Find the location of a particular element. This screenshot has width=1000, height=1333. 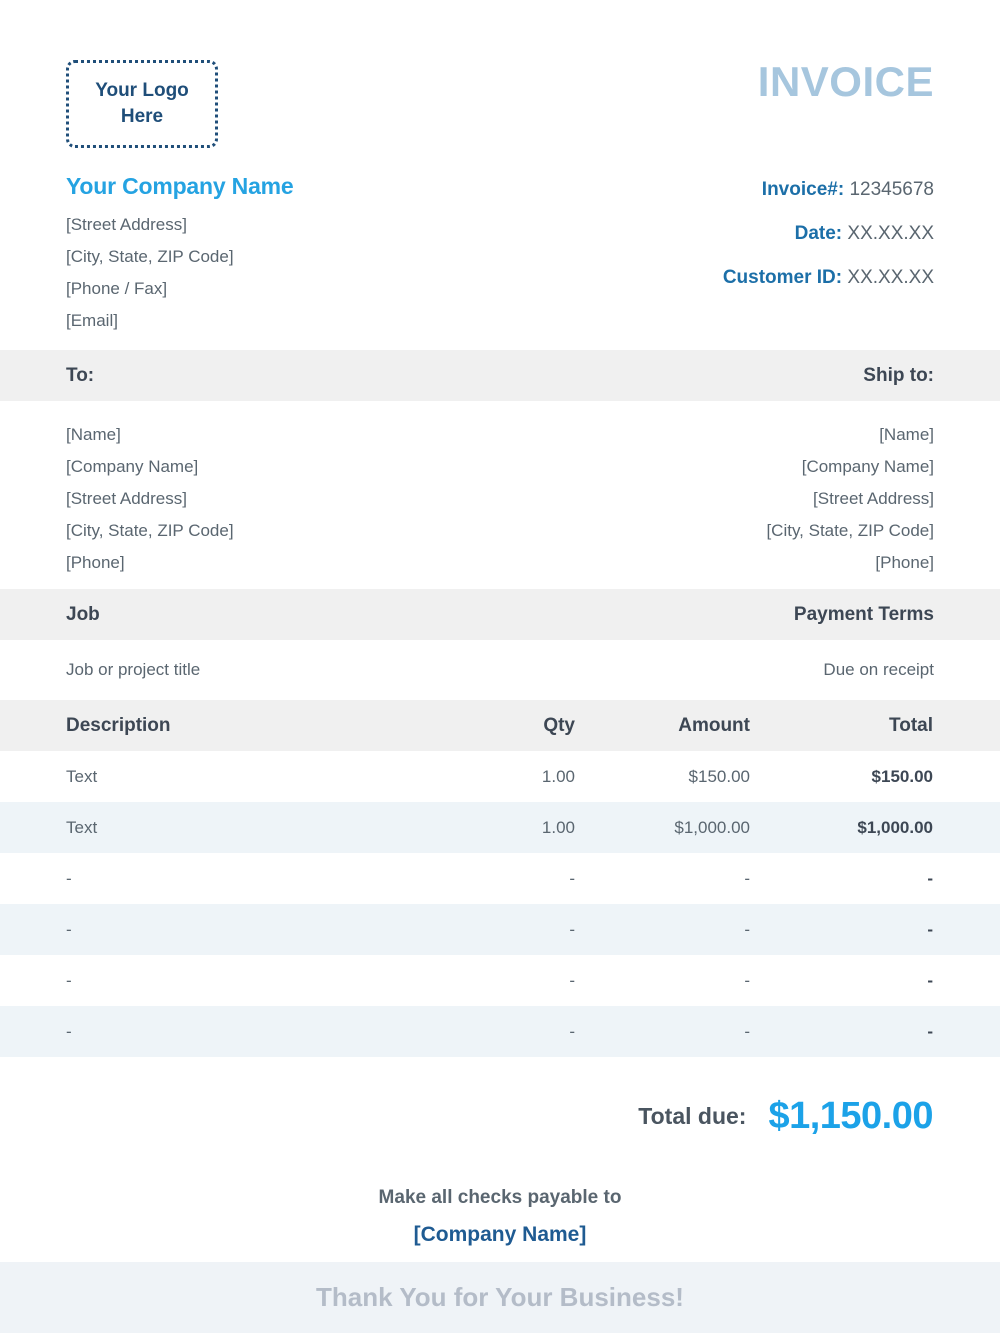

ship-to-line: [Street Address] is located at coordinates (873, 498).